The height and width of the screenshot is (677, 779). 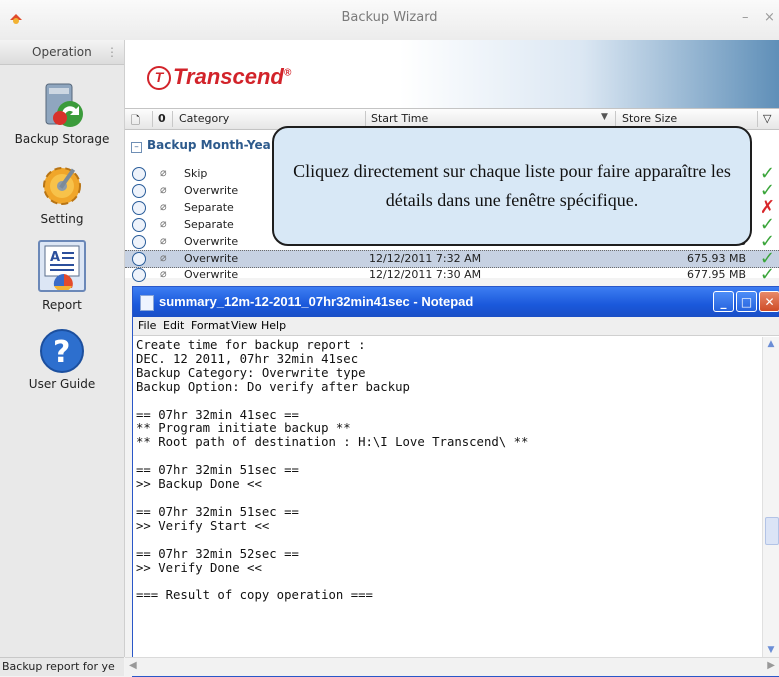 What do you see at coordinates (767, 274) in the screenshot?
I see `check-icon: ✓` at bounding box center [767, 274].